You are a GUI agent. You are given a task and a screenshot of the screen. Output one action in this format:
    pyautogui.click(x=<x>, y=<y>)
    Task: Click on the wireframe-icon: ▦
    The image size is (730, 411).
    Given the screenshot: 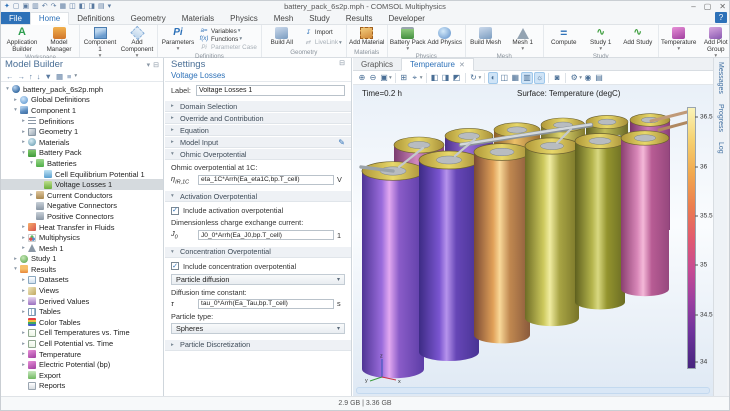 What is the action you would take?
    pyautogui.click(x=515, y=78)
    